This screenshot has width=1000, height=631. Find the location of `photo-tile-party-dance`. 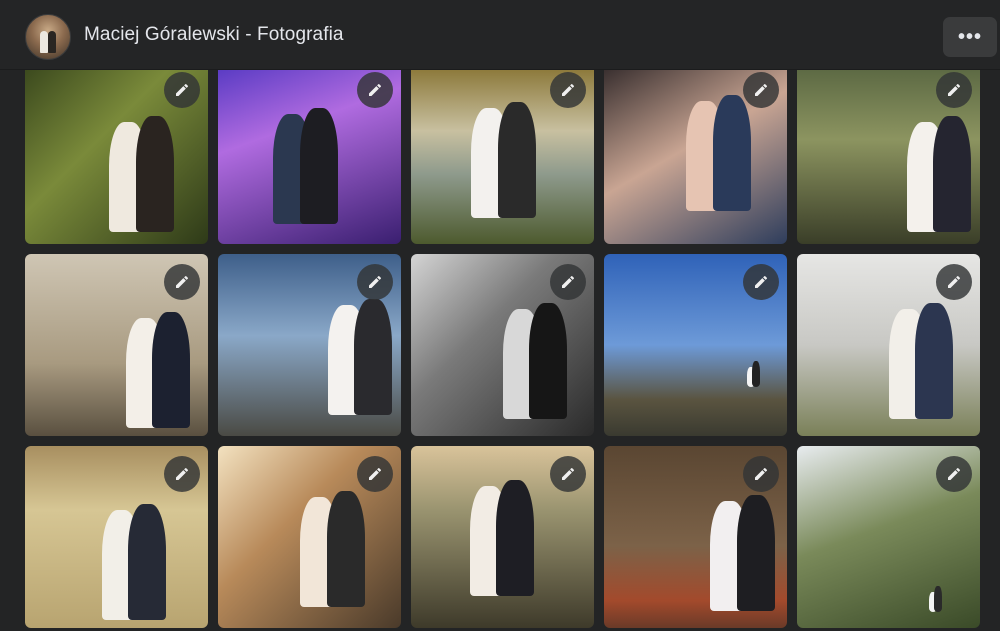

photo-tile-party-dance is located at coordinates (309, 157).